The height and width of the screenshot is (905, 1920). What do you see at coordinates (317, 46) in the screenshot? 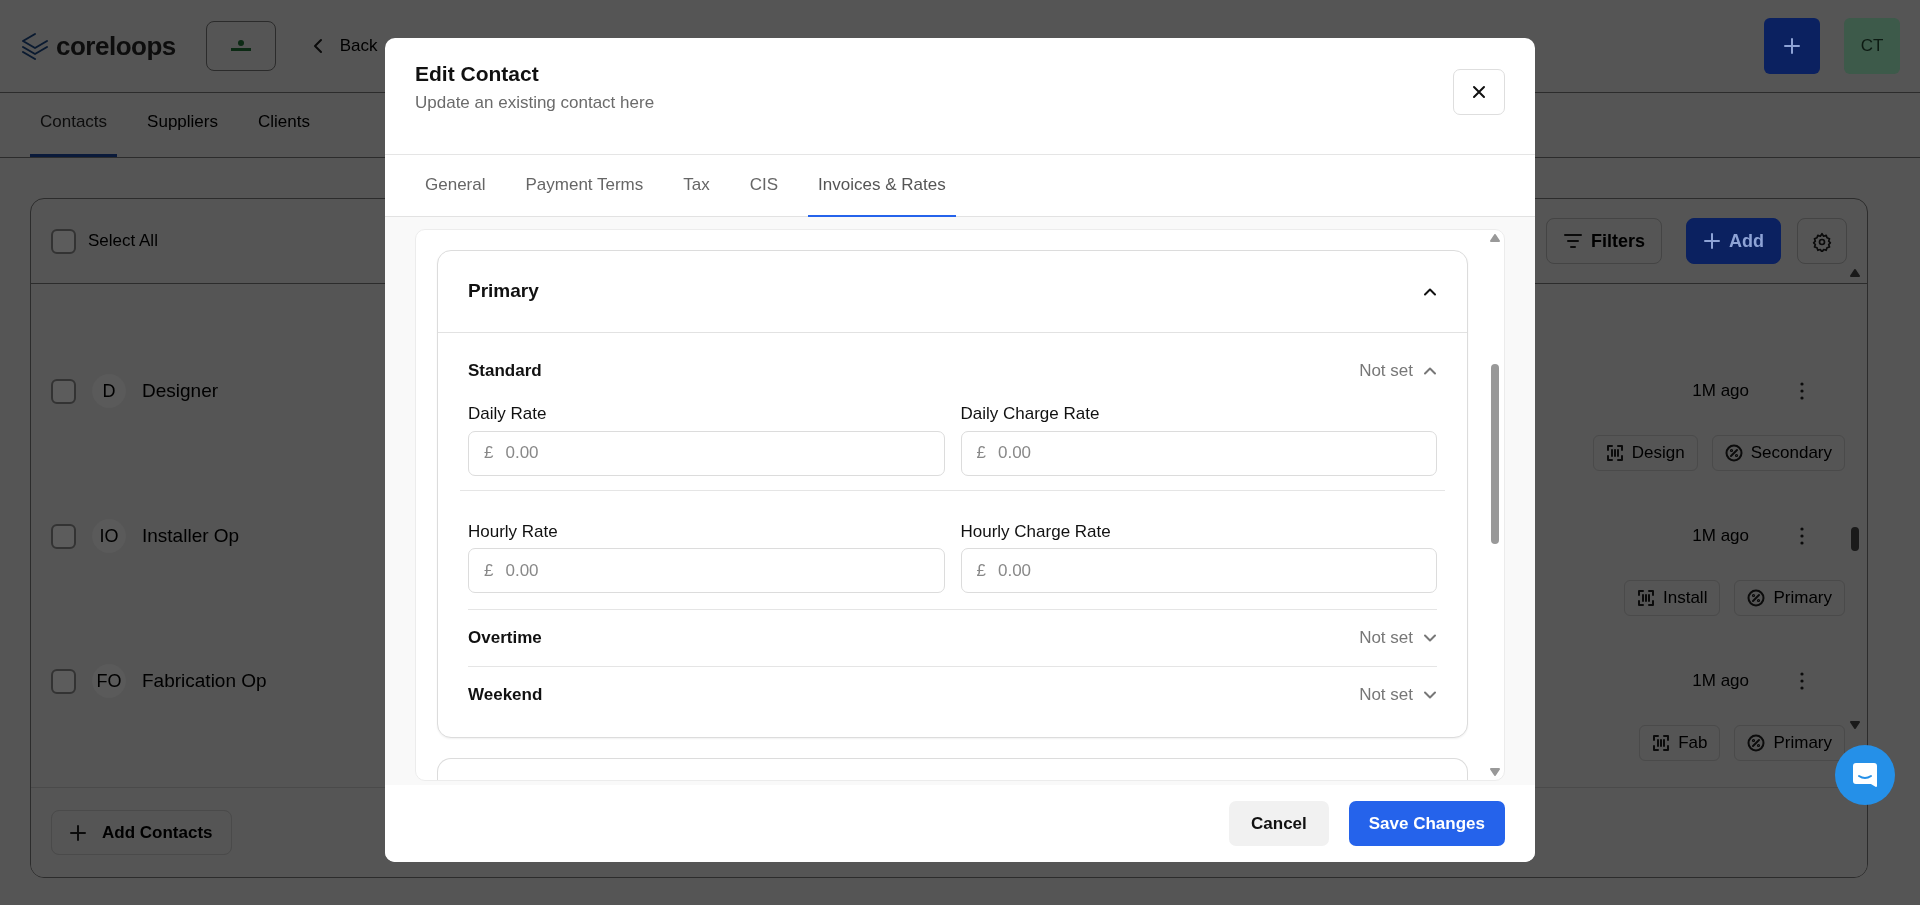
I see `chevron-left-icon` at bounding box center [317, 46].